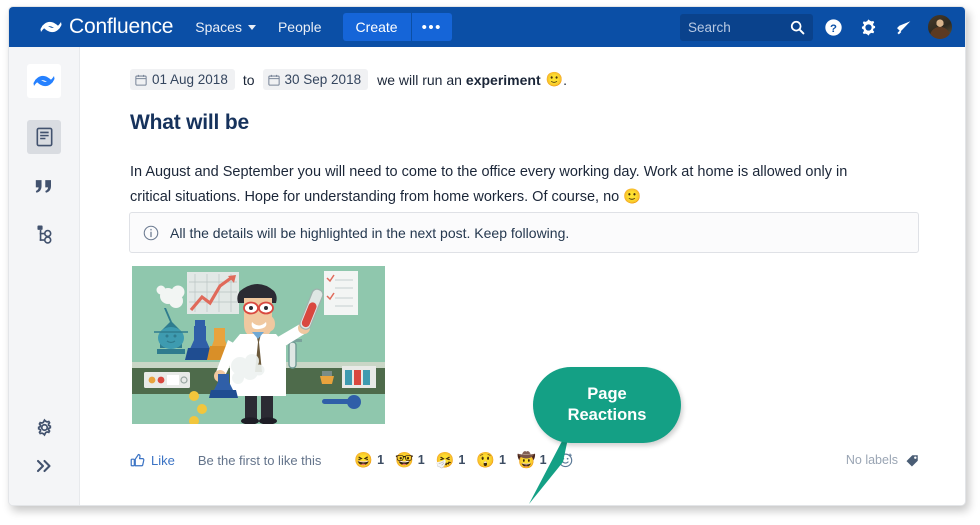 The image size is (980, 525). What do you see at coordinates (248, 79) in the screenshot?
I see `date-separator: to` at bounding box center [248, 79].